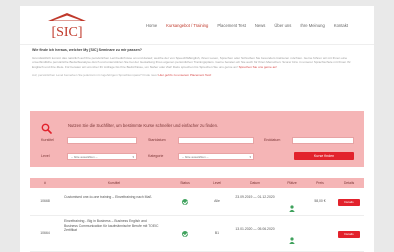 This screenshot has width=394, height=252. Describe the element at coordinates (185, 183) in the screenshot. I see `col-status: Status` at that location.